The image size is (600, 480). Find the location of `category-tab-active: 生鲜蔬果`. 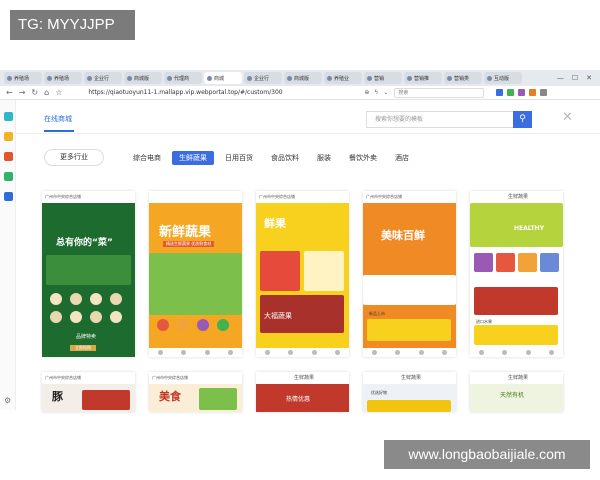

category-tab-active: 生鲜蔬果 is located at coordinates (193, 157).